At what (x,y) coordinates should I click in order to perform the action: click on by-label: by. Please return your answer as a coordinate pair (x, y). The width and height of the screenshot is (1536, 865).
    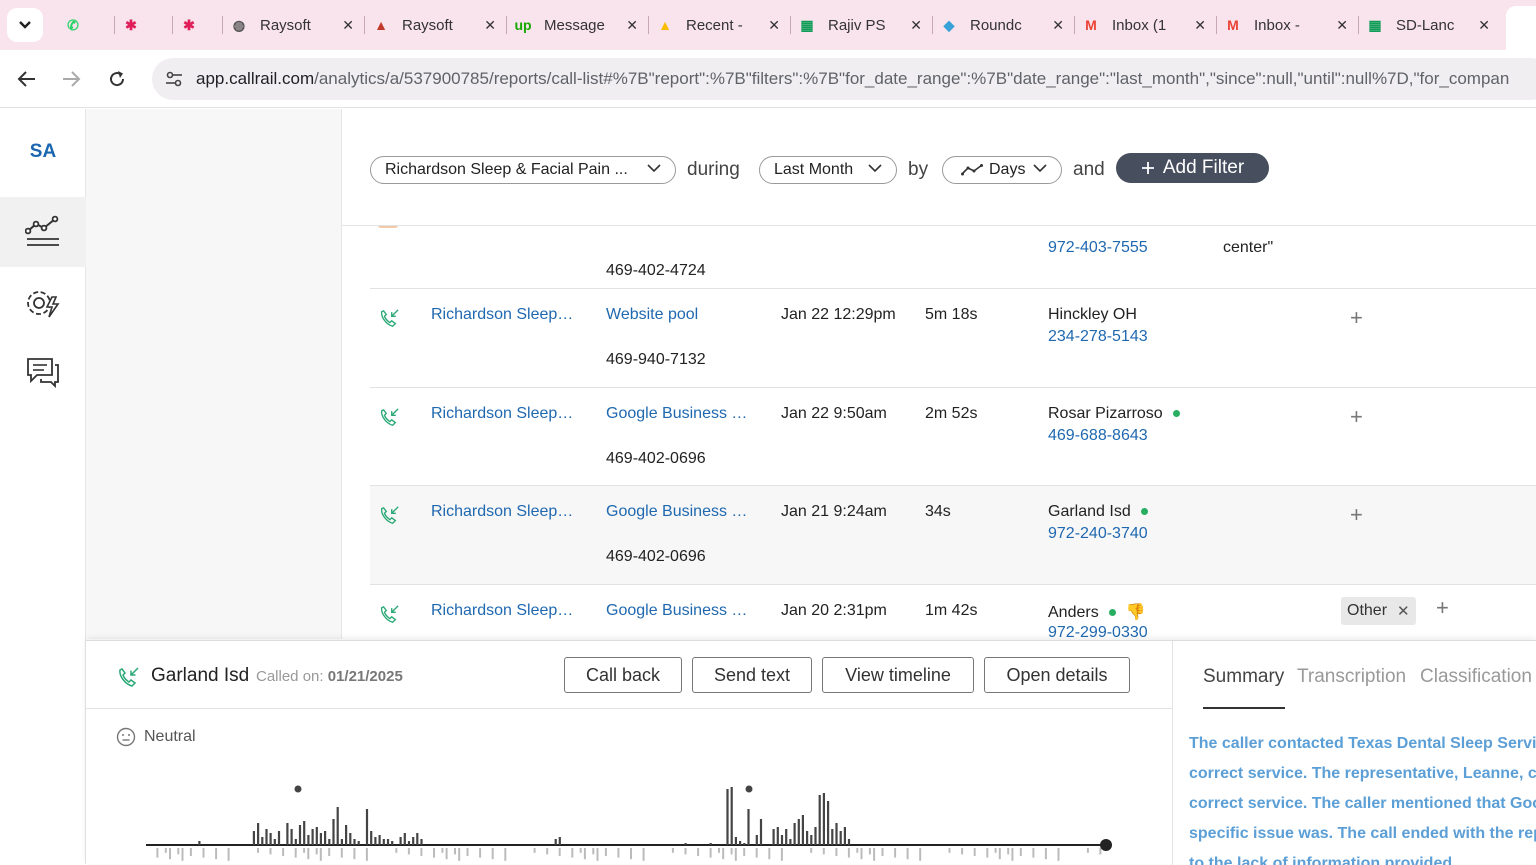
    Looking at the image, I should click on (918, 169).